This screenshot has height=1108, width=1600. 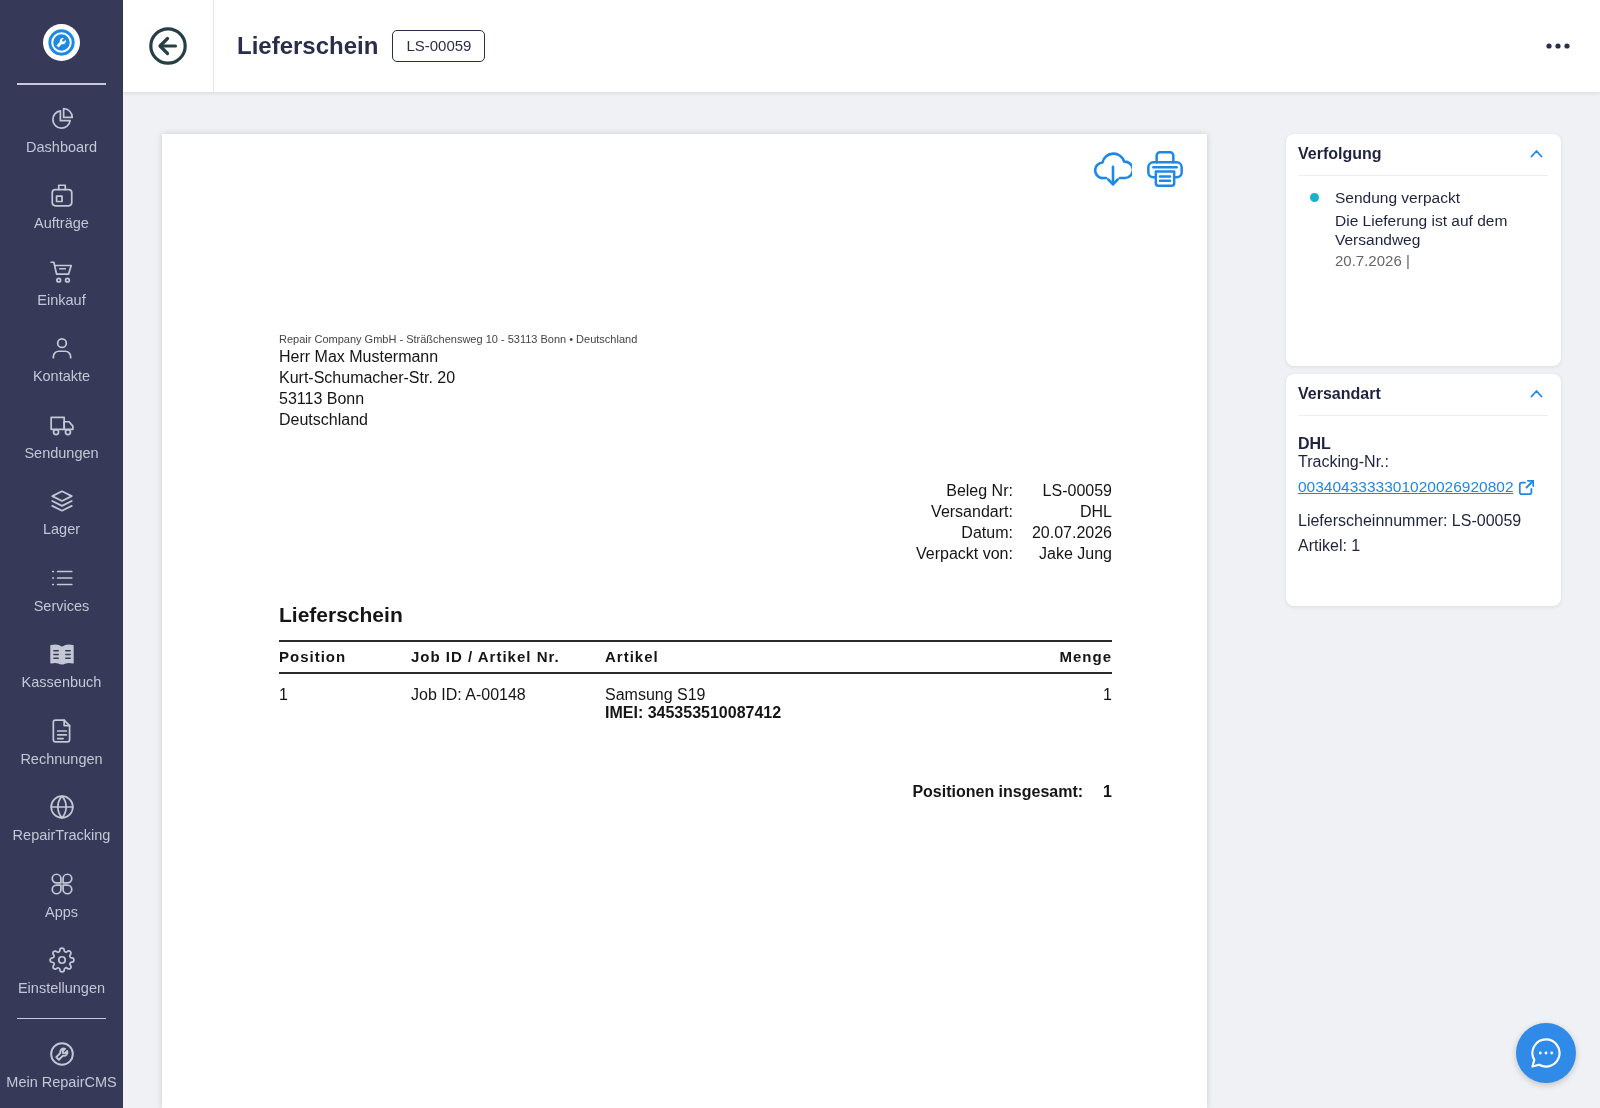 I want to click on column-header: Position, so click(x=345, y=657).